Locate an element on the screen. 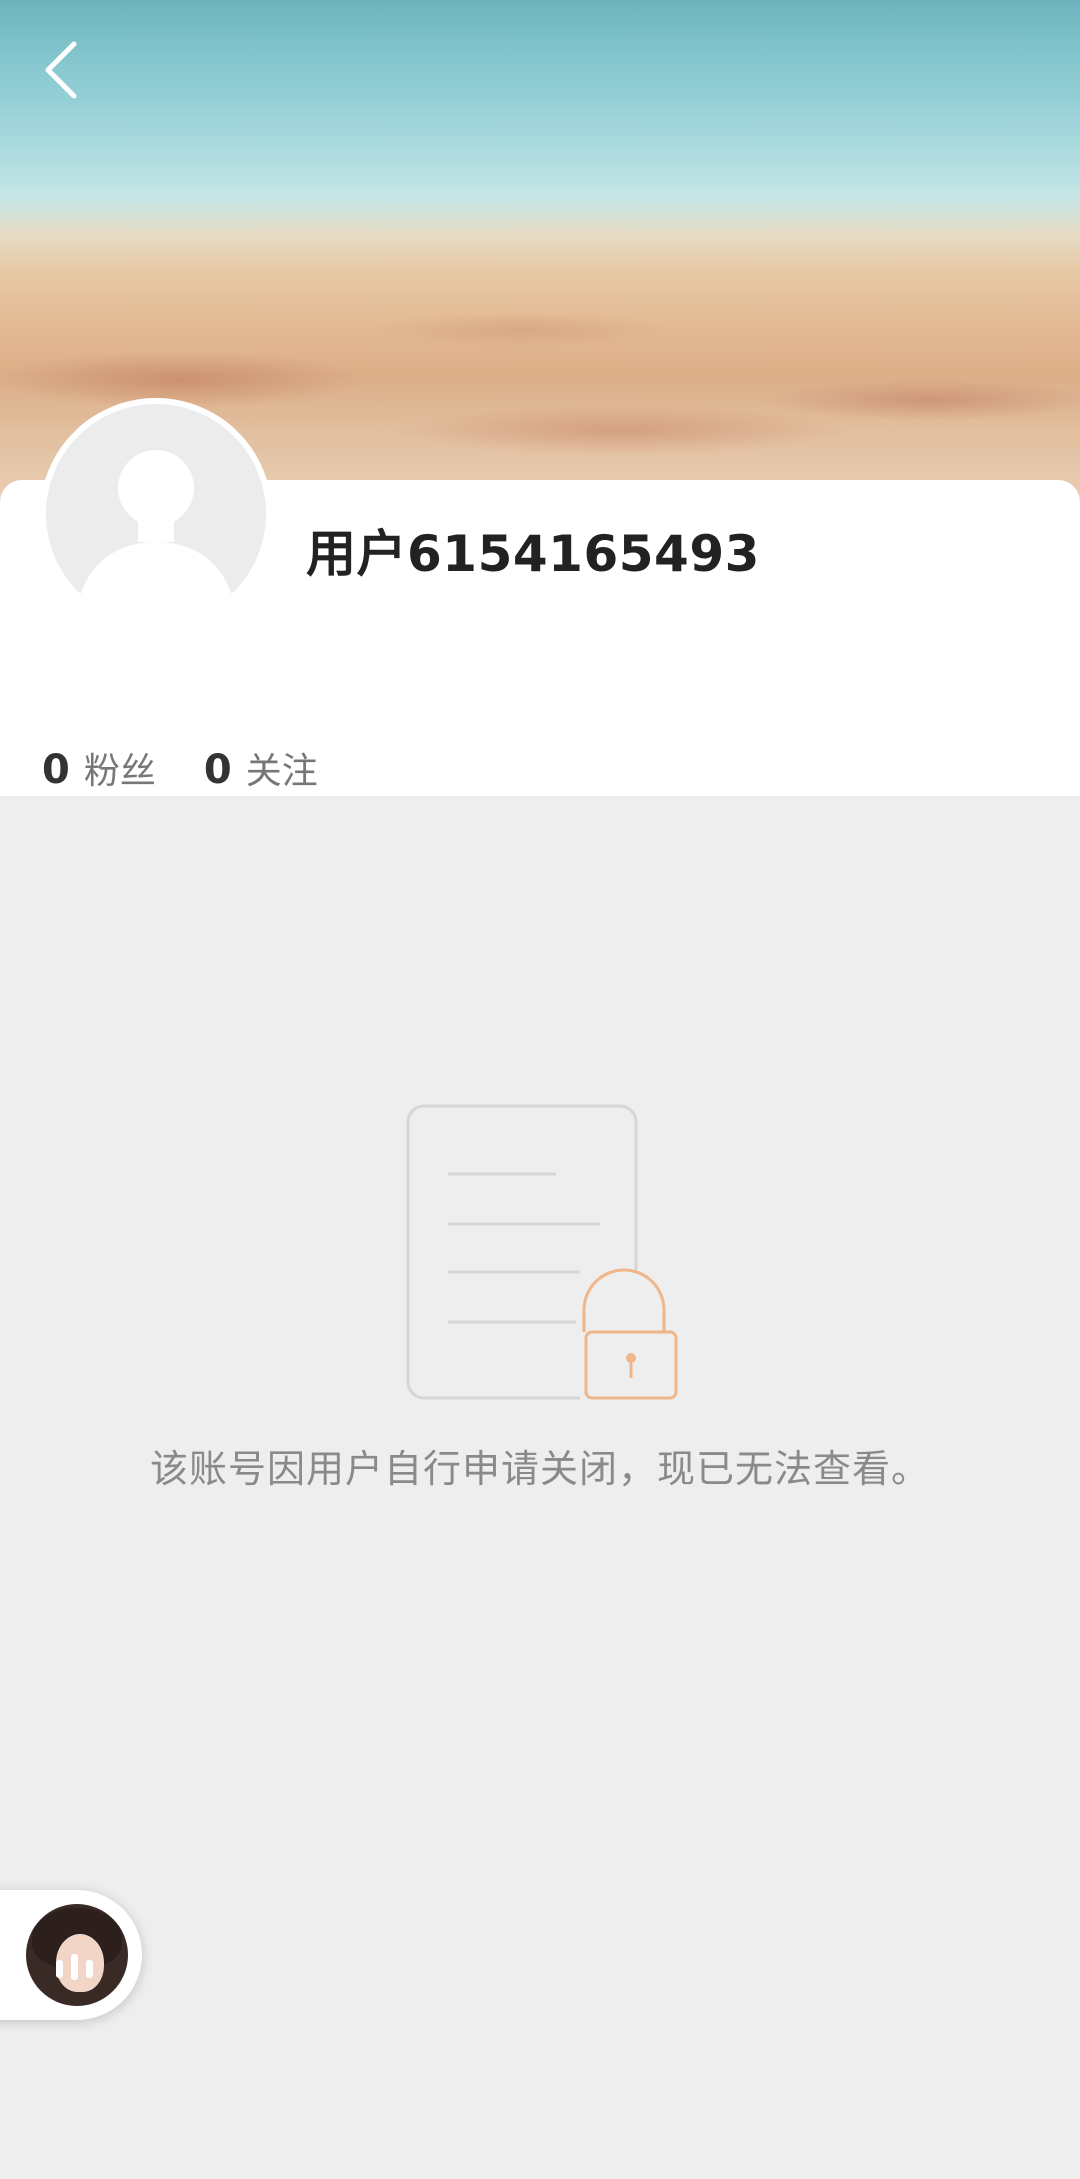 Image resolution: width=1080 pixels, height=2179 pixels. floating-player-avatar is located at coordinates (77, 1955).